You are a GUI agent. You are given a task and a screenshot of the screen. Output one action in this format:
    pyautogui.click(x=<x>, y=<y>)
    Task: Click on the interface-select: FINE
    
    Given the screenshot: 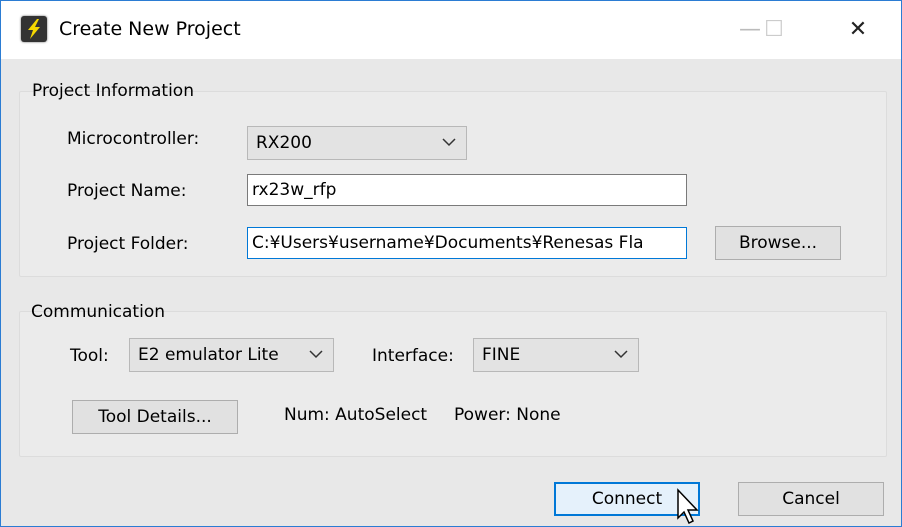 What is the action you would take?
    pyautogui.click(x=556, y=355)
    